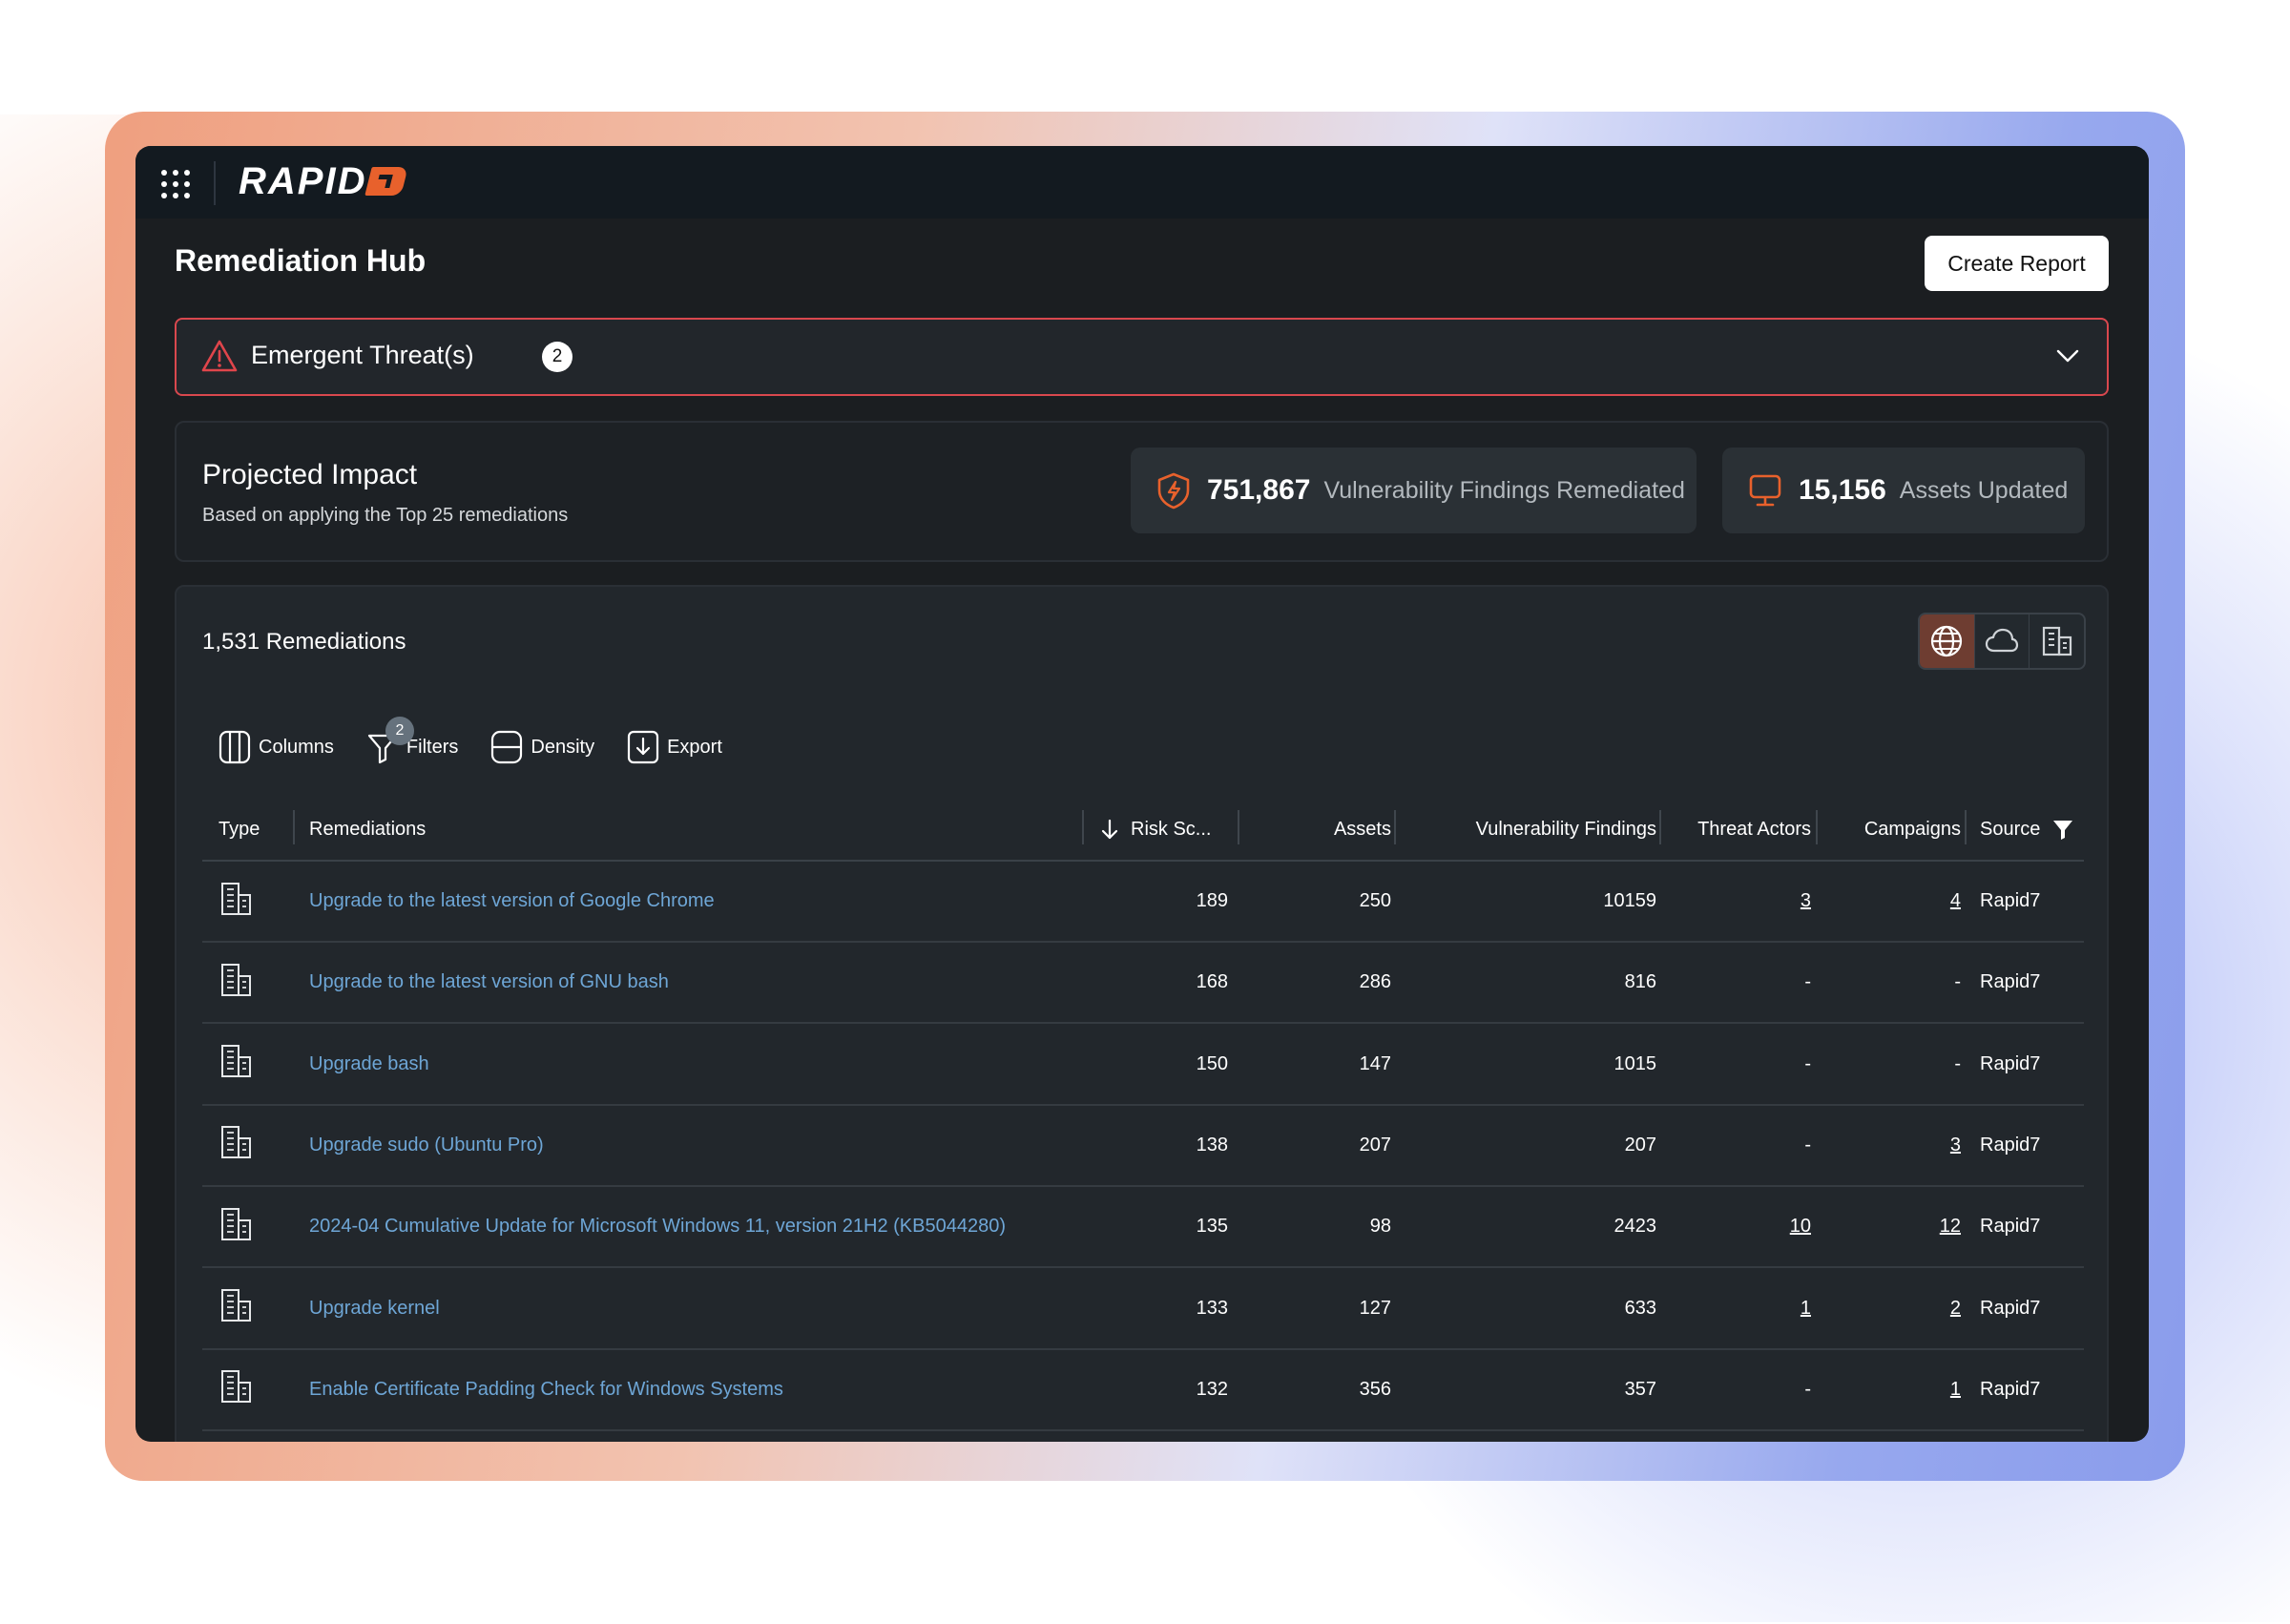 This screenshot has height=1624, width=2290. I want to click on findings-cell: 1015, so click(1635, 1063).